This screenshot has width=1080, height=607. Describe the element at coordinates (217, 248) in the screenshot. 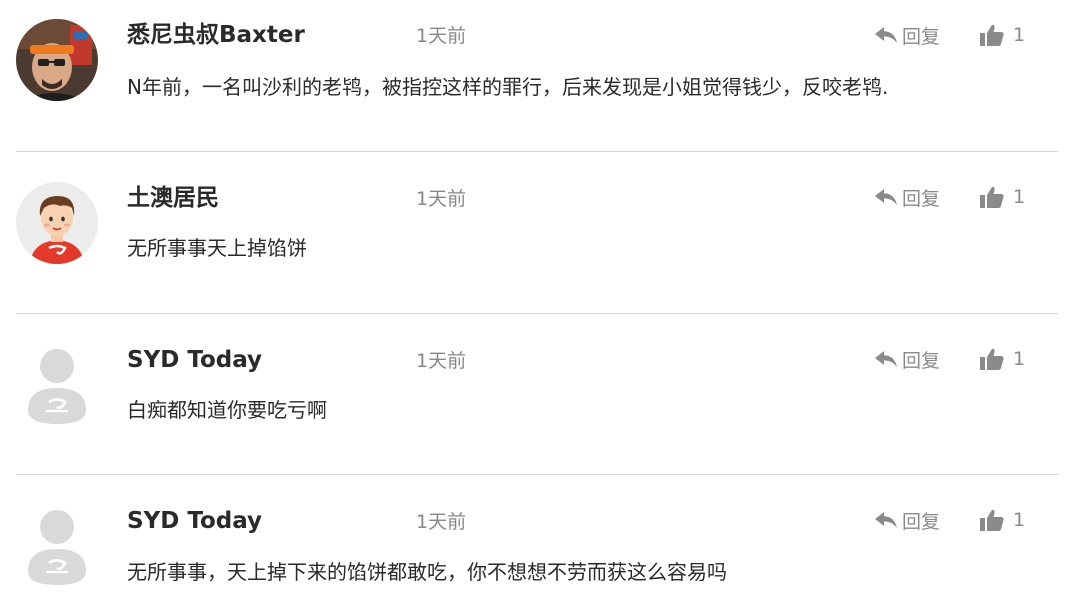

I see `comment-text: 无所事事天上掉馅饼` at that location.